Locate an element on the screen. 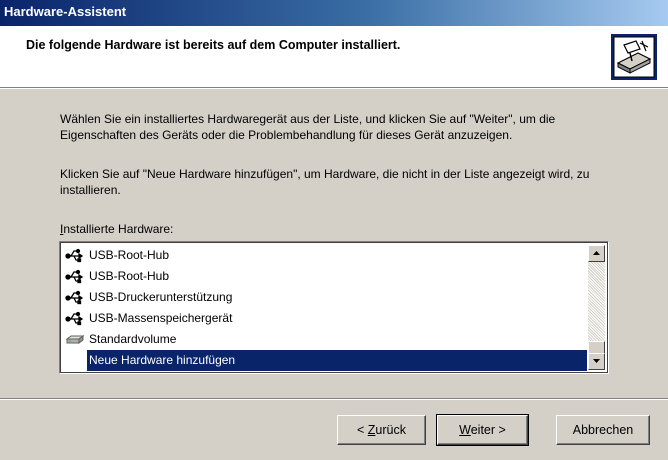 This screenshot has width=668, height=460. list-item: USB-Massenspeichergerät is located at coordinates (325, 318).